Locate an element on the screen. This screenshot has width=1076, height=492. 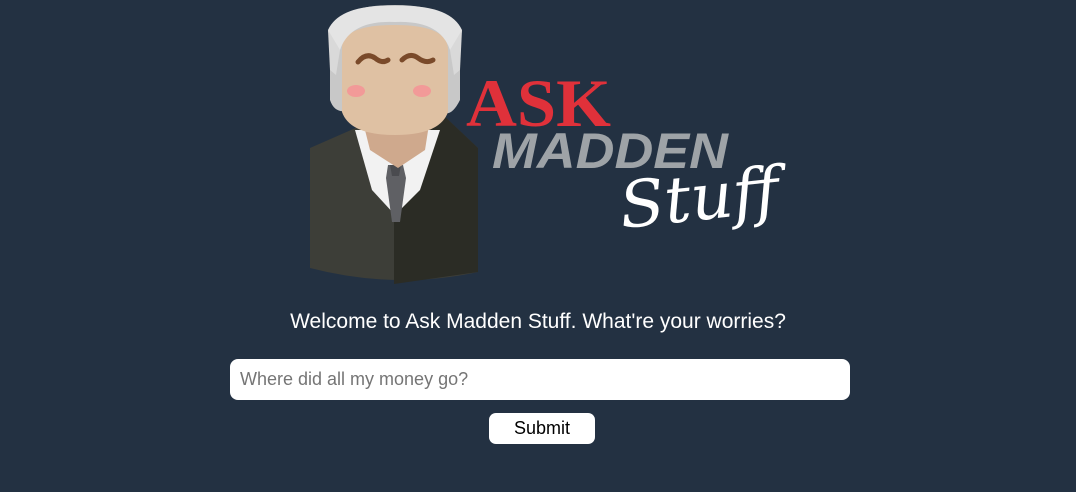
submit-button: Submit is located at coordinates (542, 428).